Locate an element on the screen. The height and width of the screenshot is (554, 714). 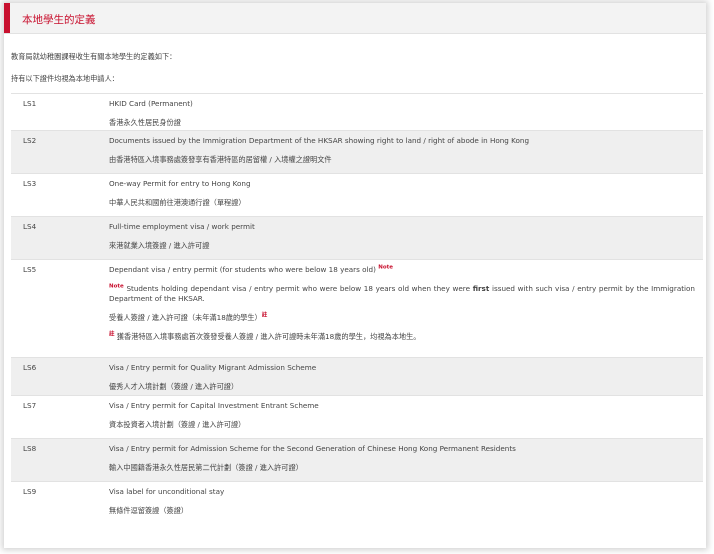
row-code: LS8 is located at coordinates (56, 460).